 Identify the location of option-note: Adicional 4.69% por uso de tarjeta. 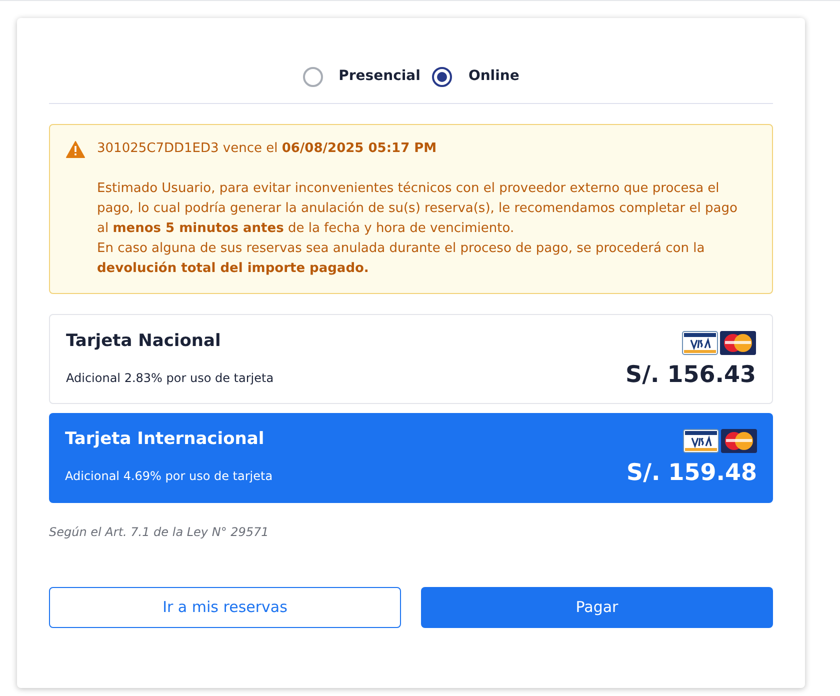
(169, 476).